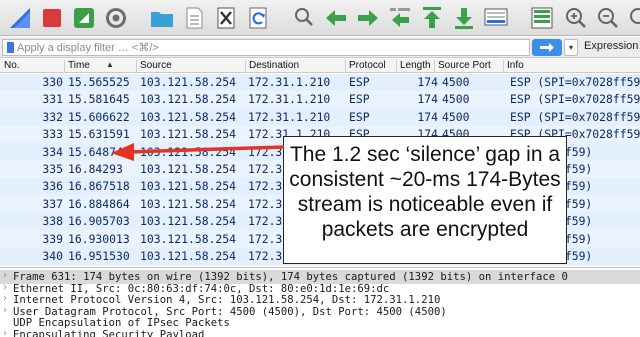 The width and height of the screenshot is (640, 337). What do you see at coordinates (633, 18) in the screenshot?
I see `zoom-reset-icon` at bounding box center [633, 18].